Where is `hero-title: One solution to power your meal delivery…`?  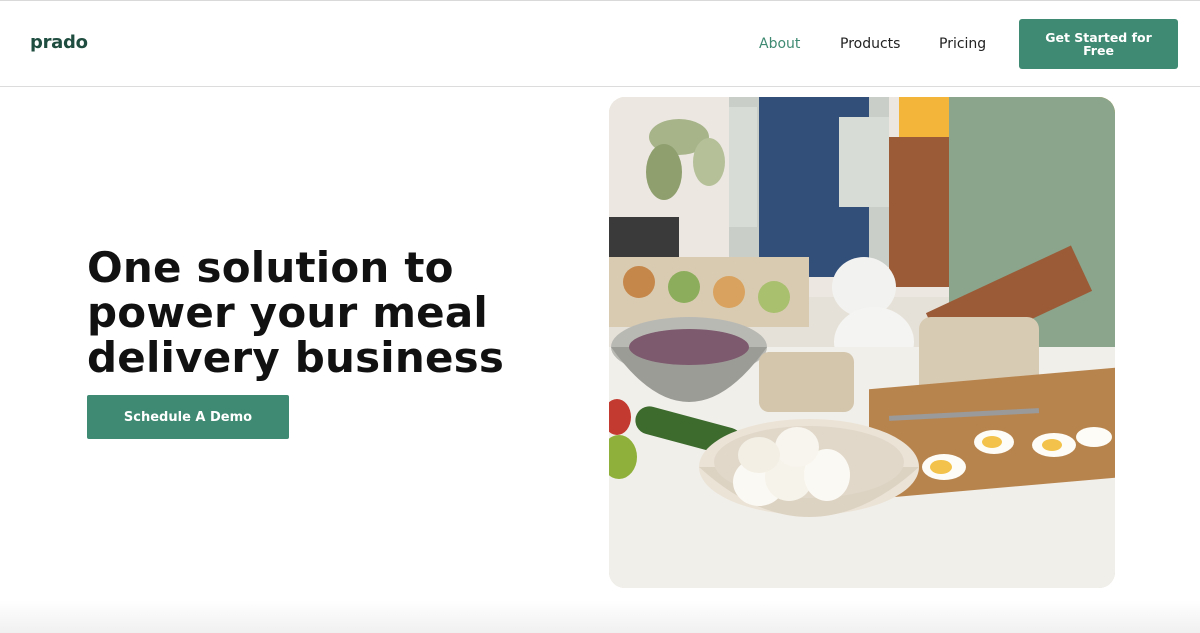 hero-title: One solution to power your meal delivery… is located at coordinates (296, 312).